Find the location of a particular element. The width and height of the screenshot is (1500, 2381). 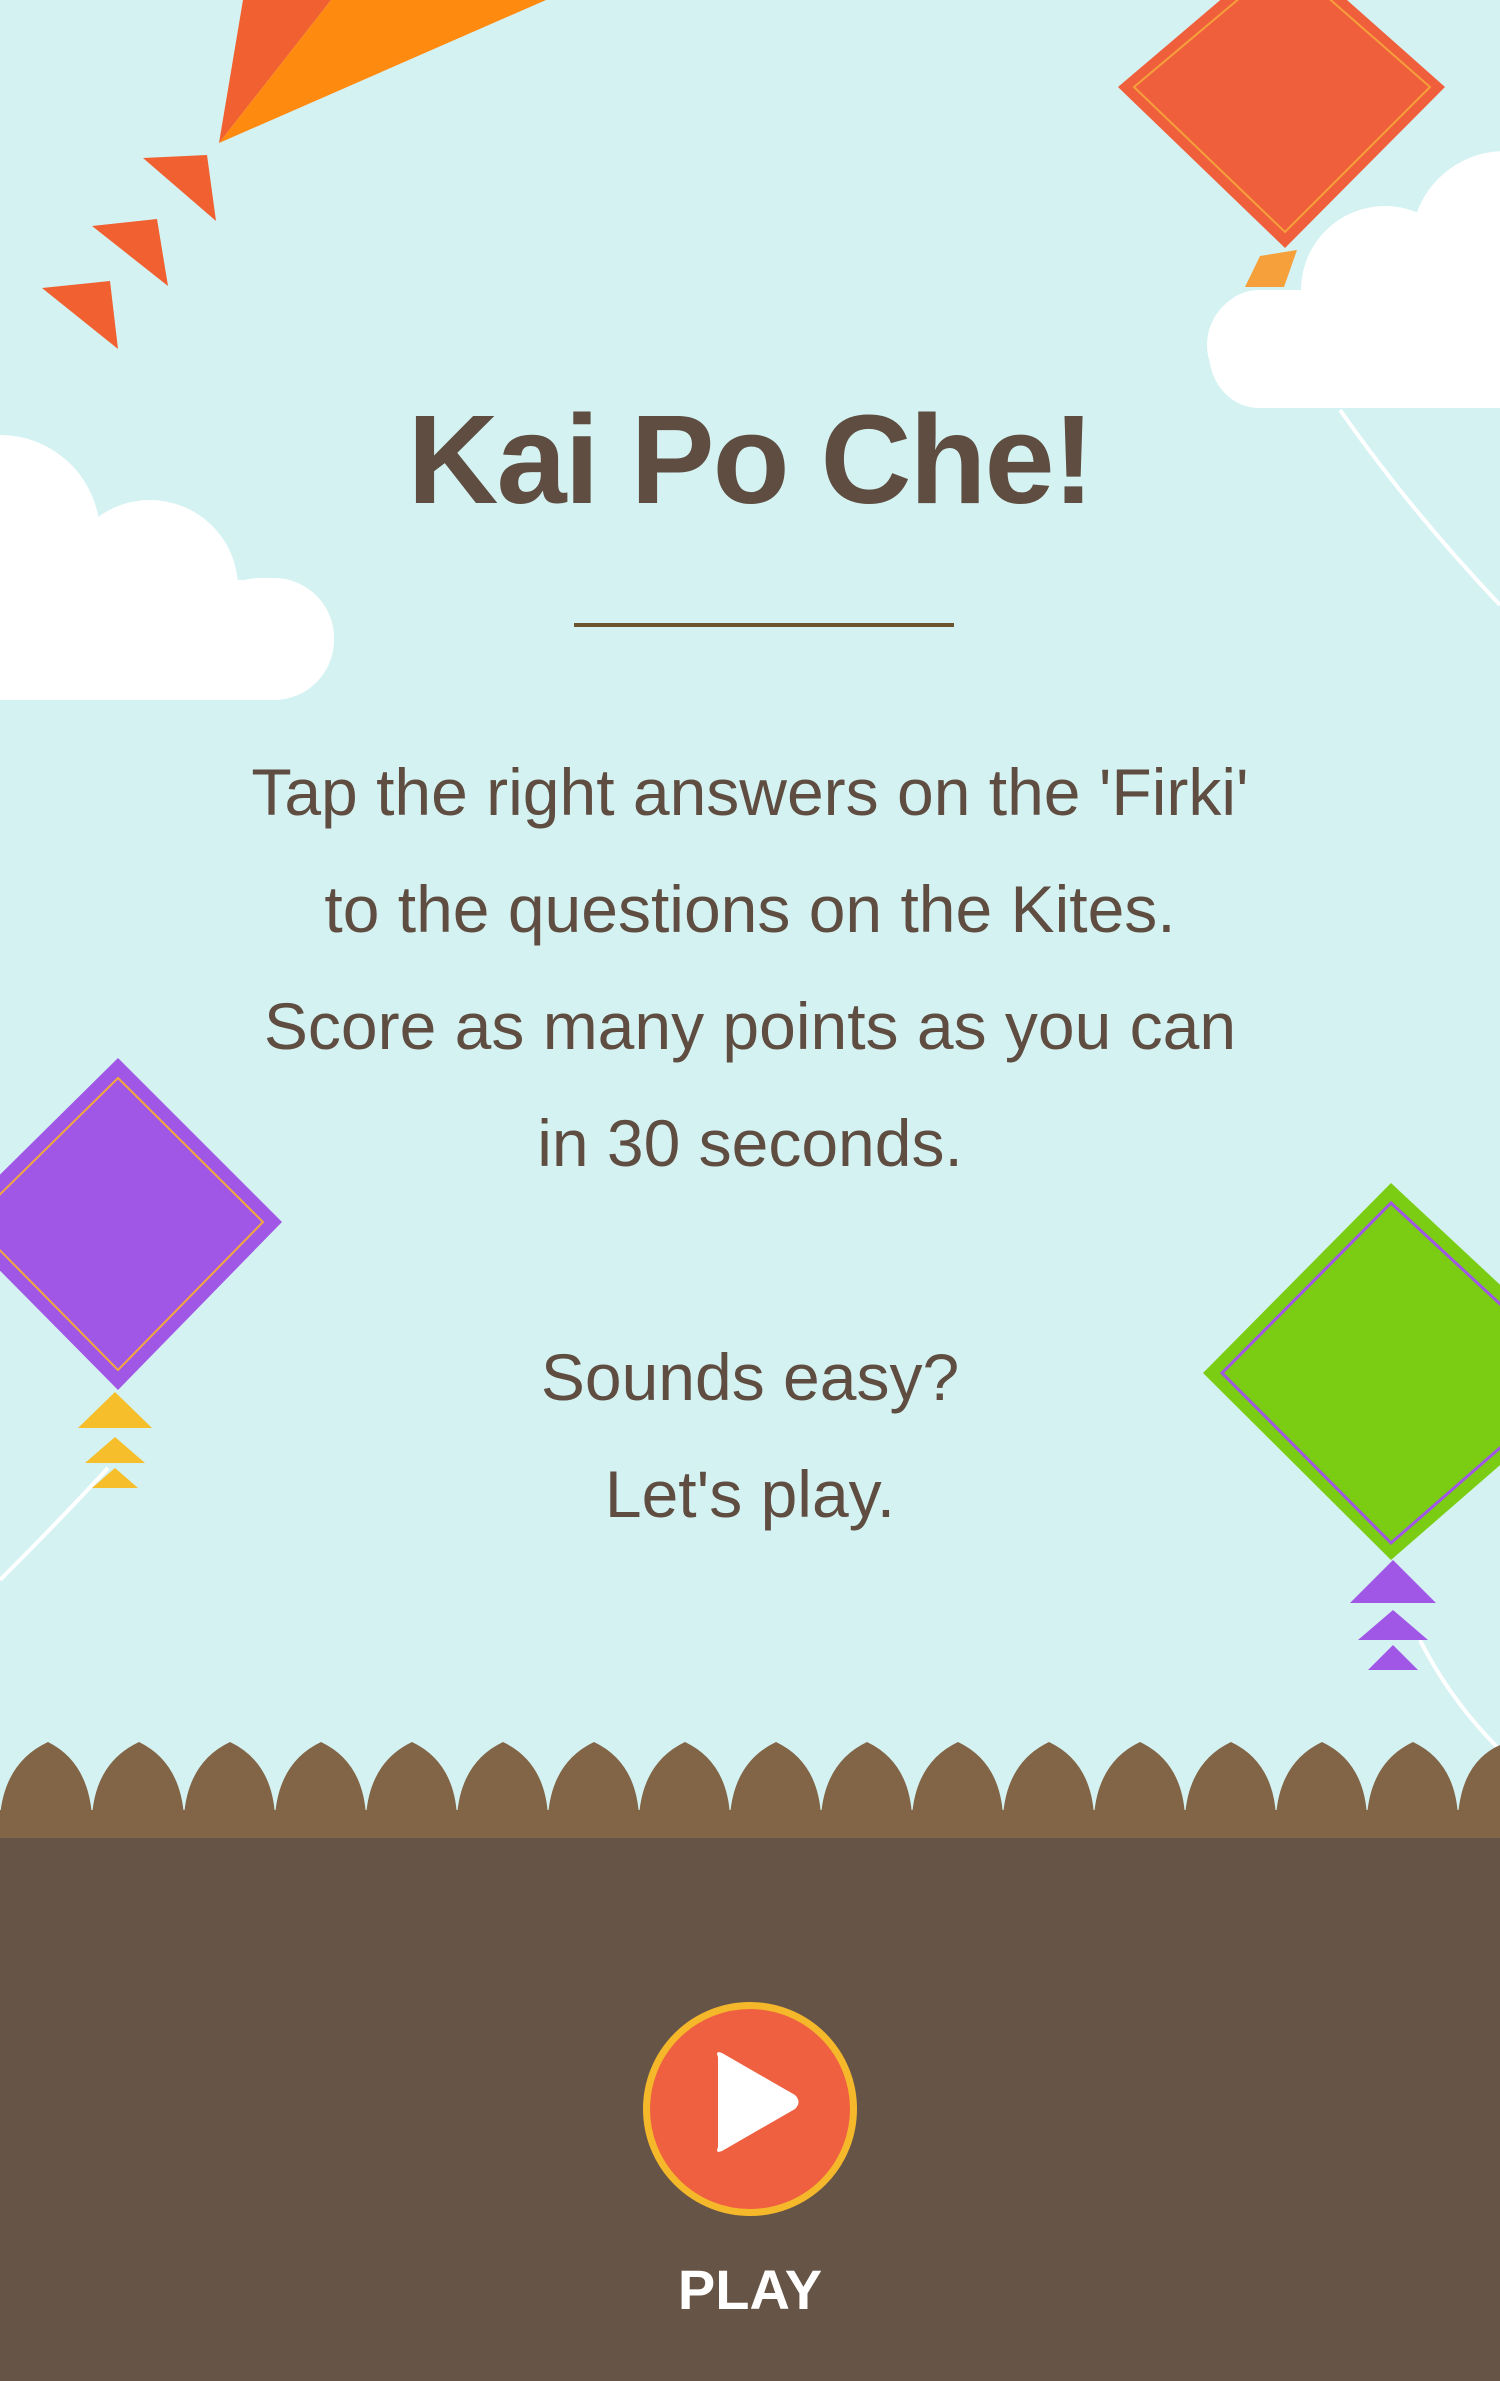

instruction-line: to the questions on the Kites. is located at coordinates (750, 909).